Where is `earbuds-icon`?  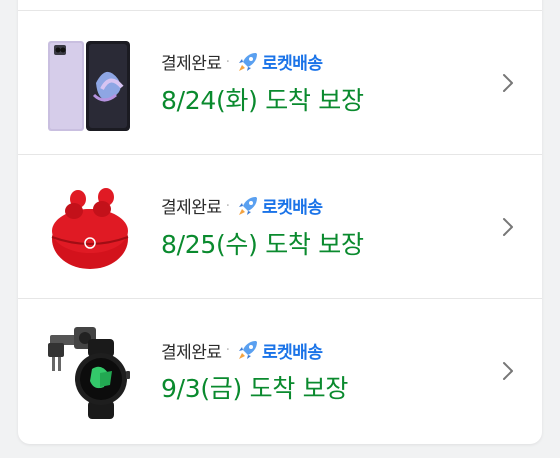
earbuds-icon is located at coordinates (90, 228).